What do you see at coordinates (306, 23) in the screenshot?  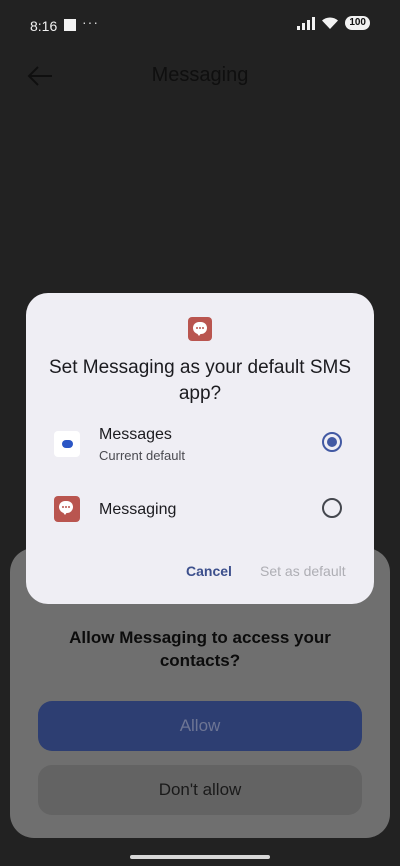 I see `signal-icon` at bounding box center [306, 23].